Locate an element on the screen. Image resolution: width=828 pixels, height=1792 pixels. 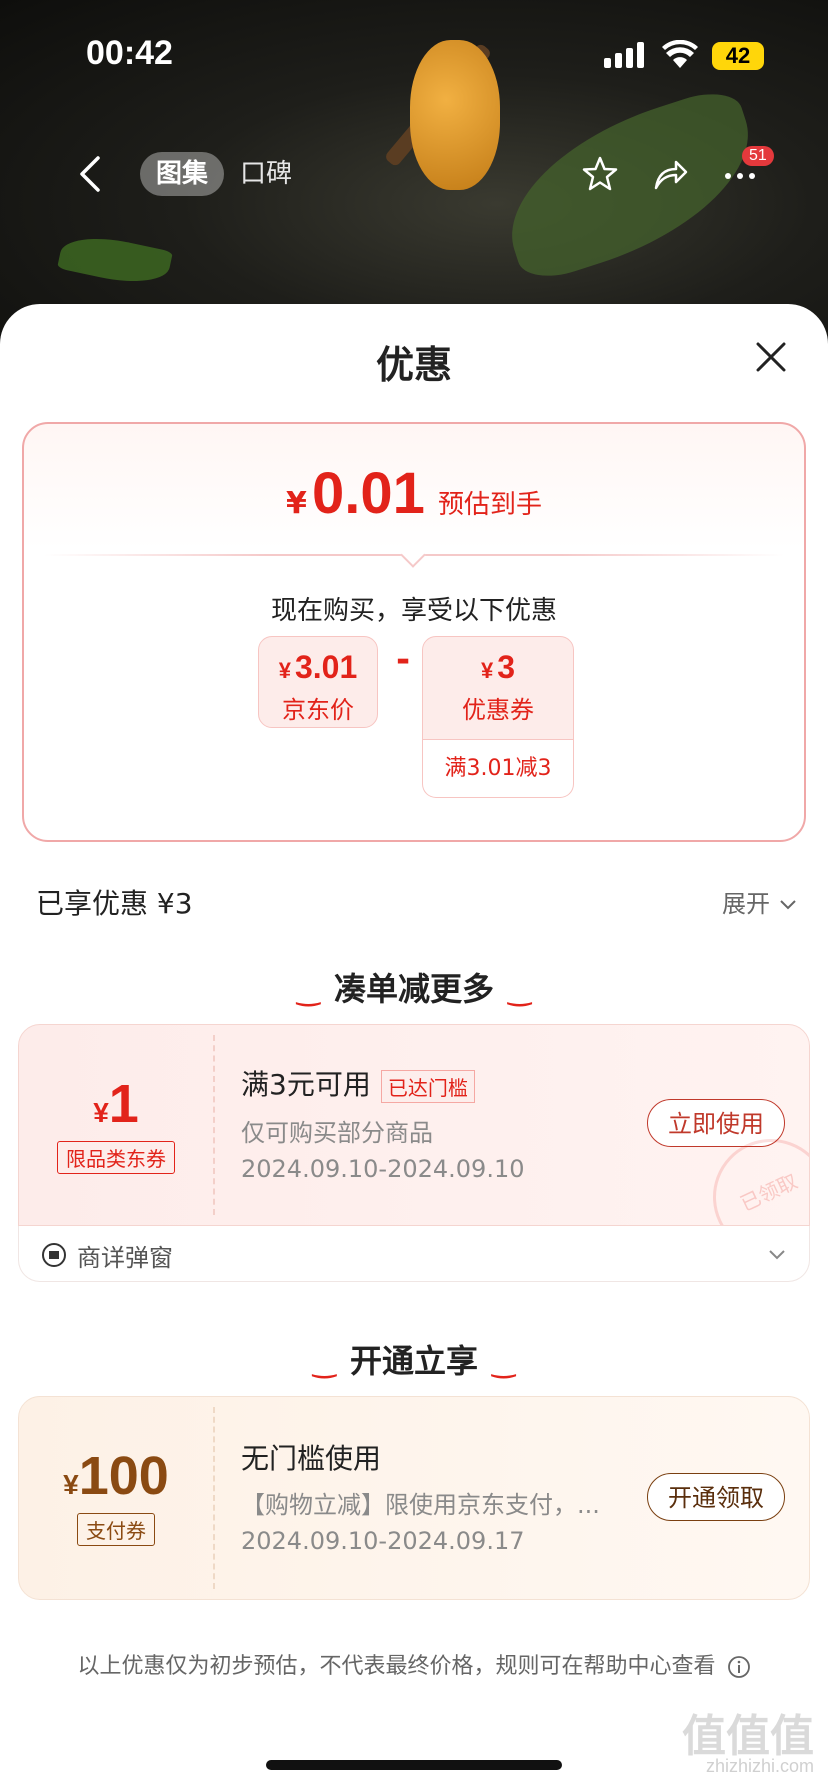
estimated-price: ¥ 0.01 预估到手 is located at coordinates (414, 493).